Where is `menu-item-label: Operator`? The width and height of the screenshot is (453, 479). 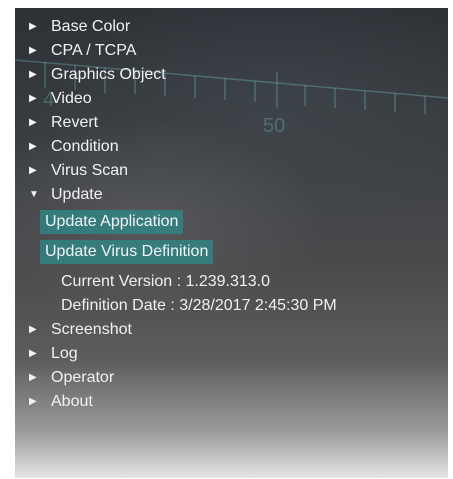
menu-item-label: Operator is located at coordinates (83, 377).